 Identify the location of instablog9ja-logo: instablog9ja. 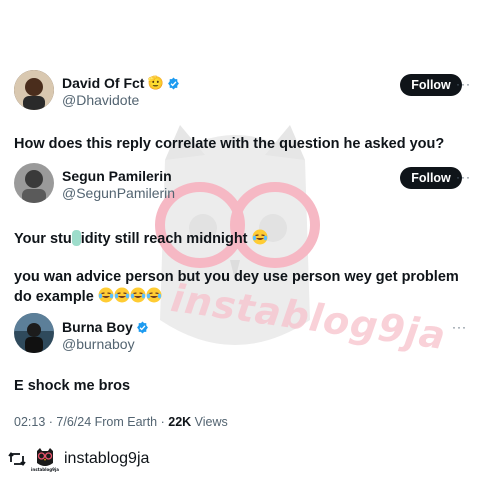
(45, 459).